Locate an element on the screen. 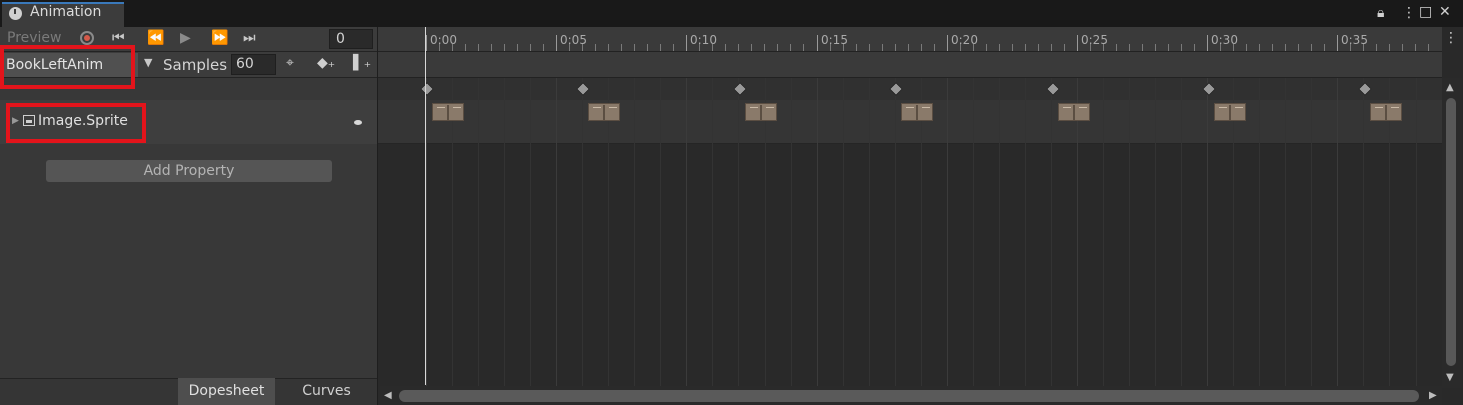  close-icon: ✕ is located at coordinates (1445, 12).